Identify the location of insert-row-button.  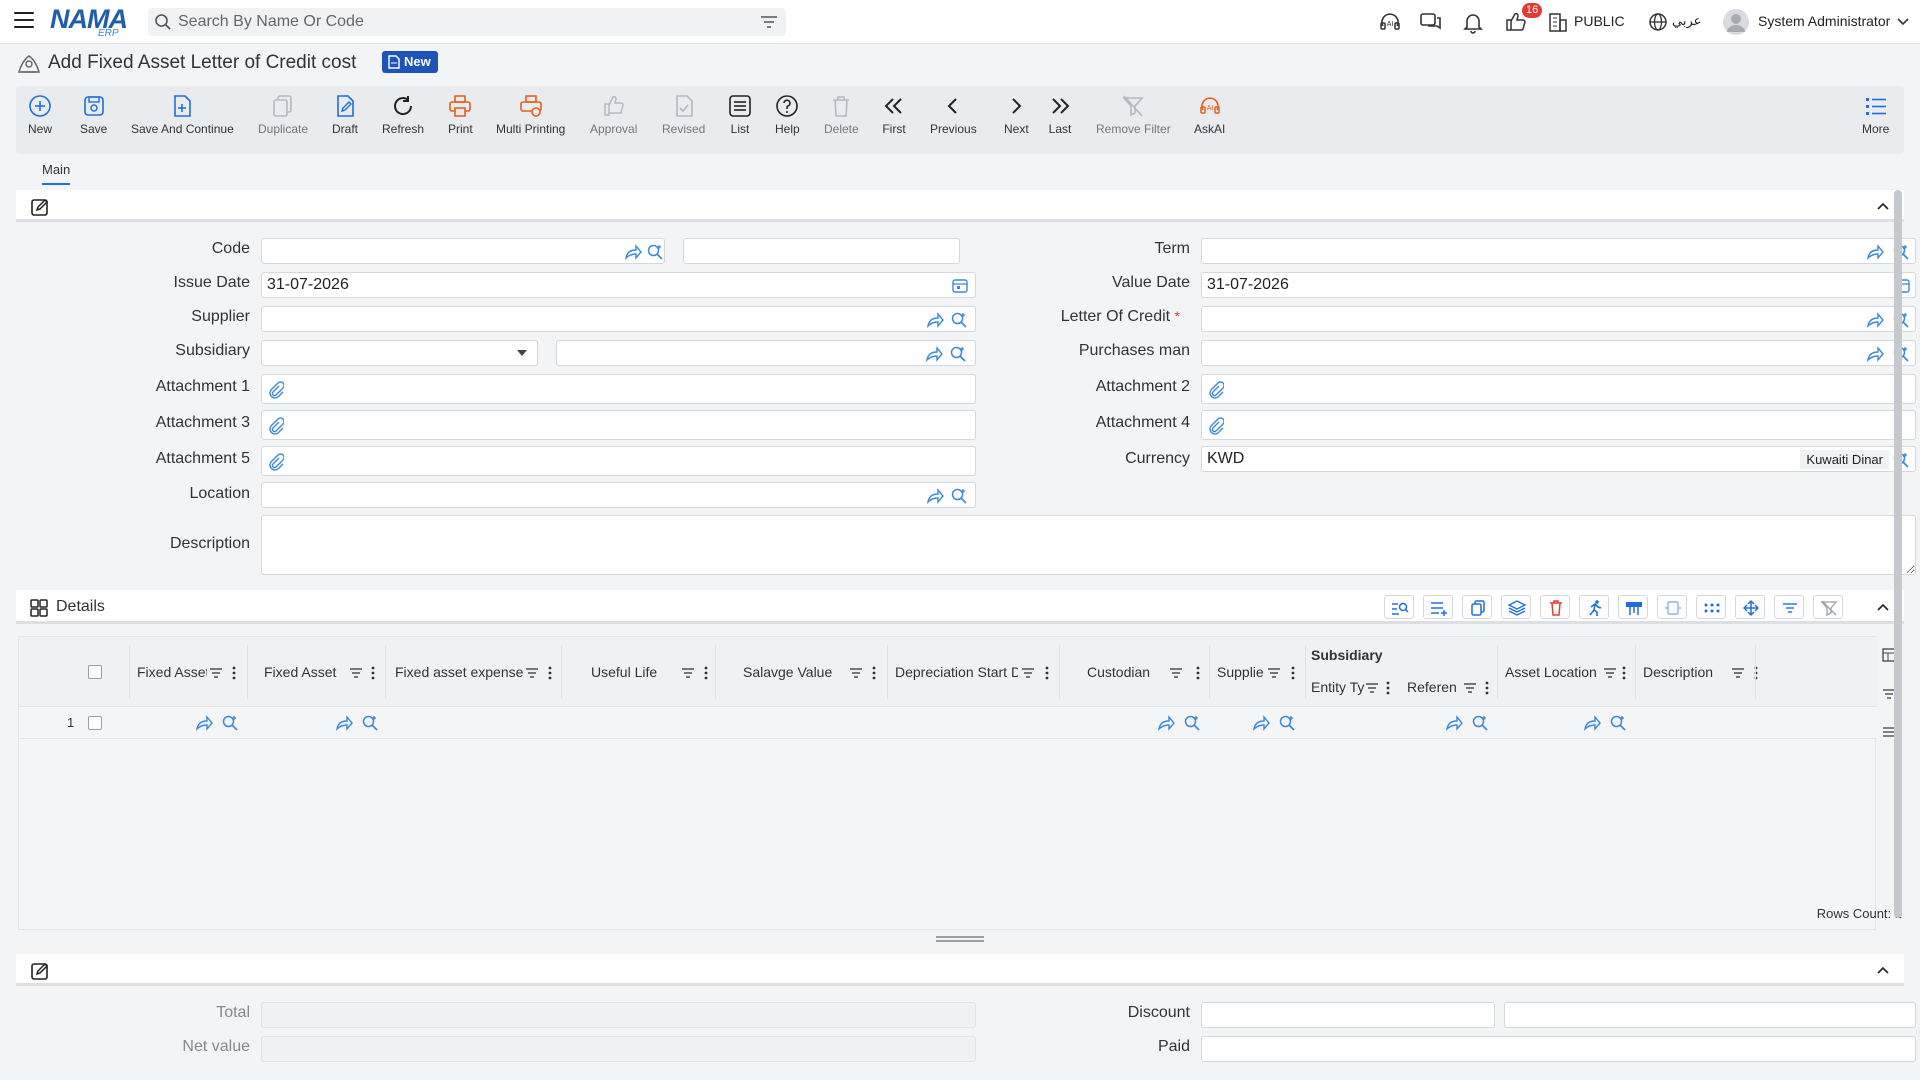
(1438, 607).